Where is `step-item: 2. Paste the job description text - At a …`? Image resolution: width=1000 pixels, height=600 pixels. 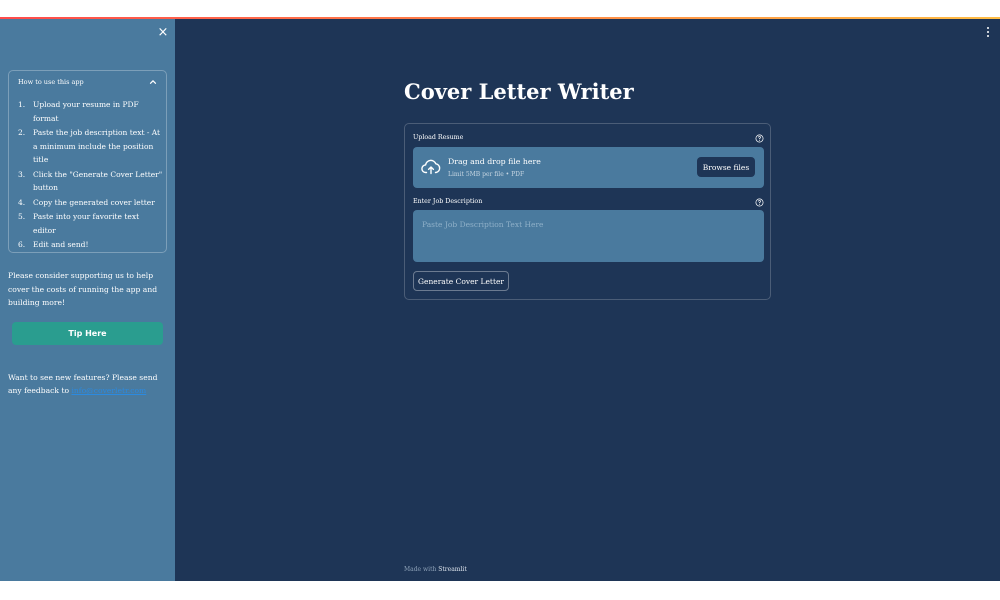 step-item: 2. Paste the job description text - At a … is located at coordinates (89, 146).